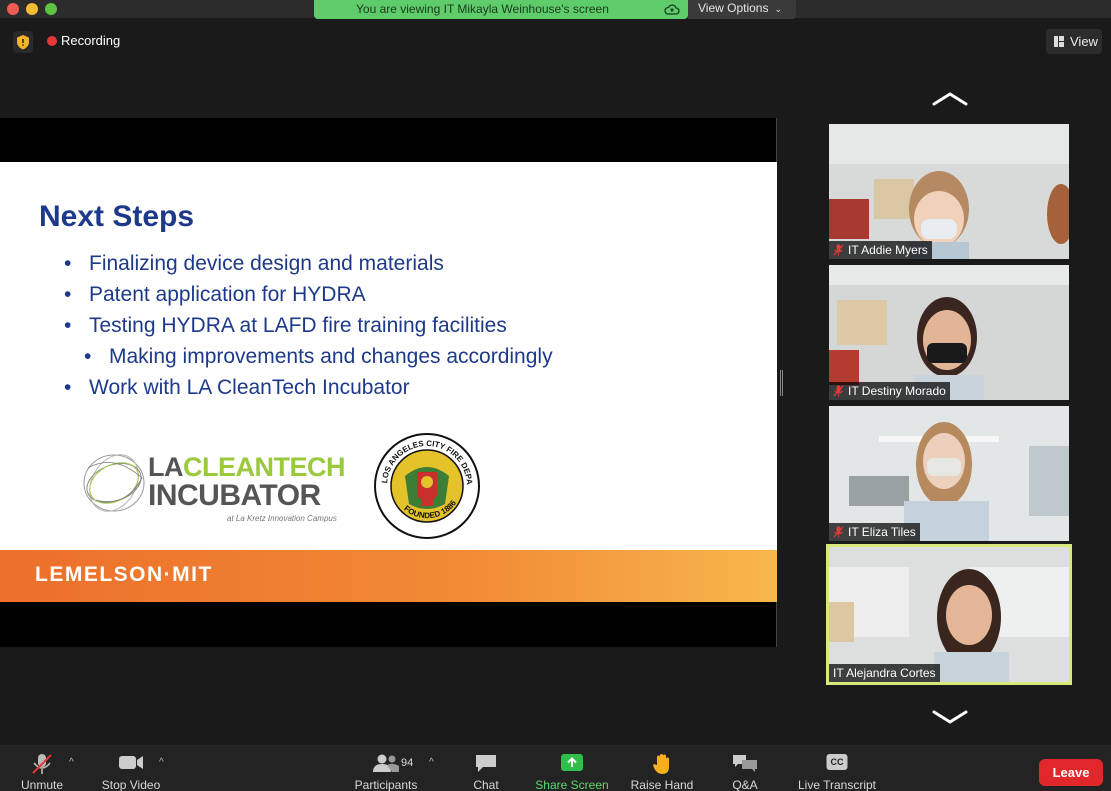  I want to click on video-options-caret: ^, so click(161, 762).